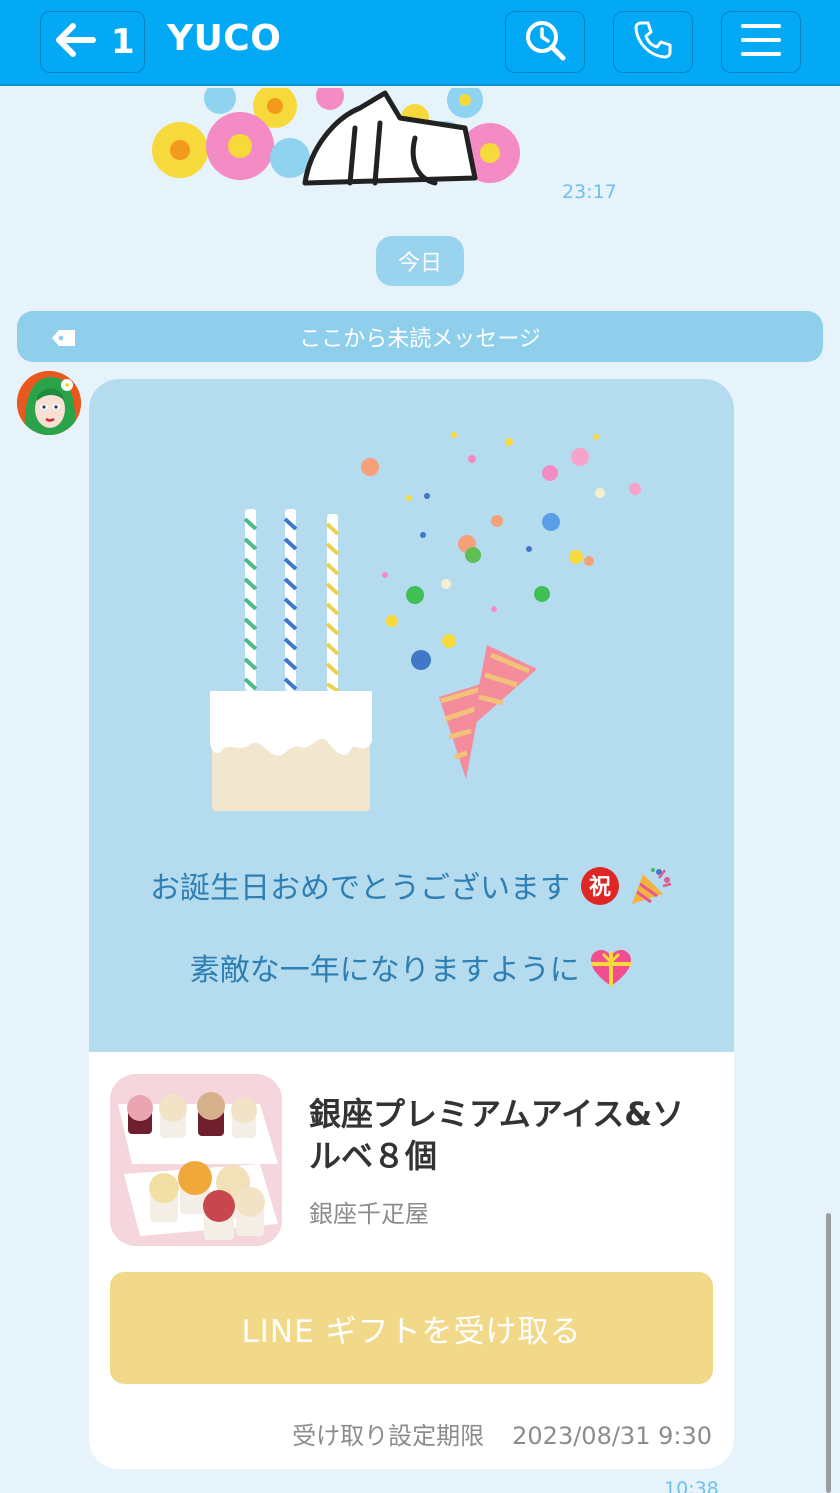 The width and height of the screenshot is (840, 1493). I want to click on menu-icon, so click(761, 42).